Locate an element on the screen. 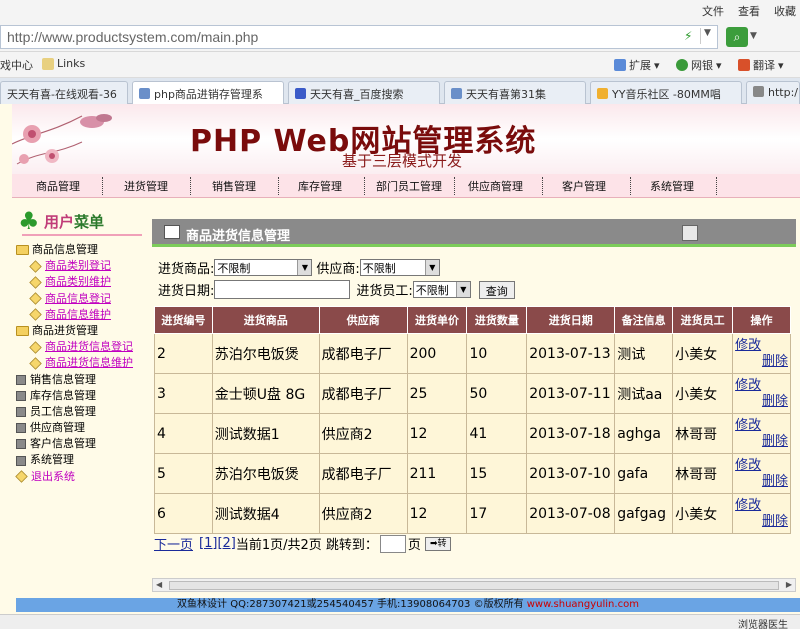 The image size is (800, 631). table-cell: 金士顿U盘 8G is located at coordinates (265, 393).